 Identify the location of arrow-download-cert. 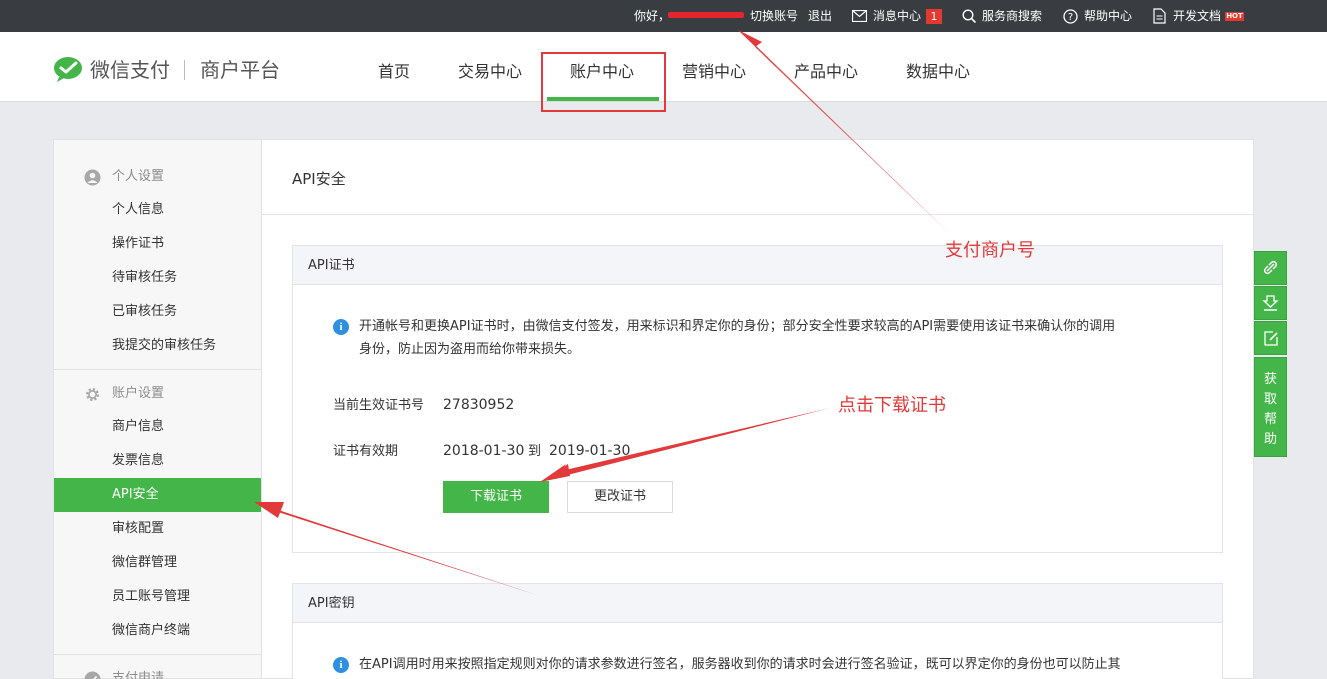
(685, 445).